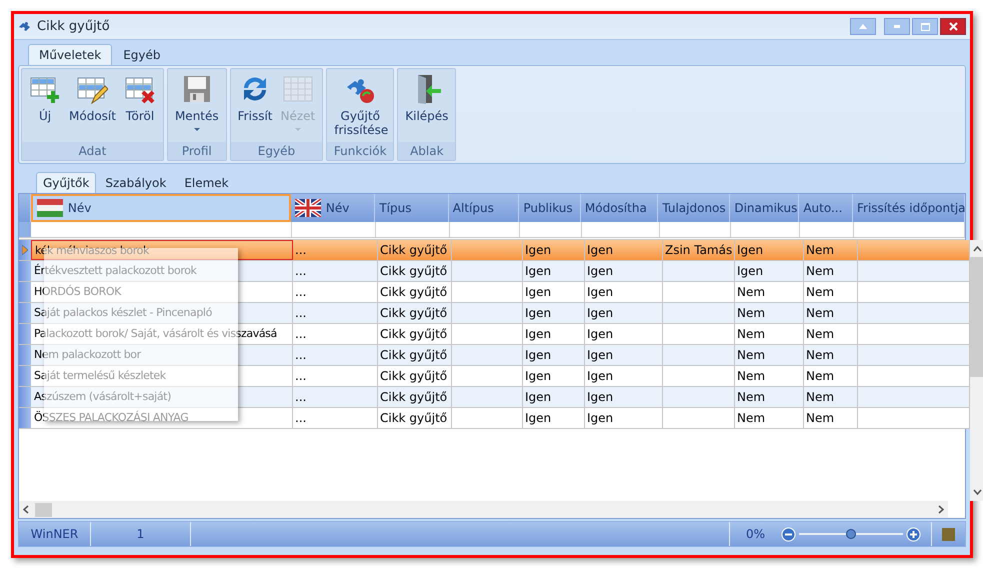 This screenshot has width=983, height=568. I want to click on table-row: Aszúszem (vásárolt+saját) ... Cikk gyűjtő Igen Igen Nem Nem, so click(494, 397).